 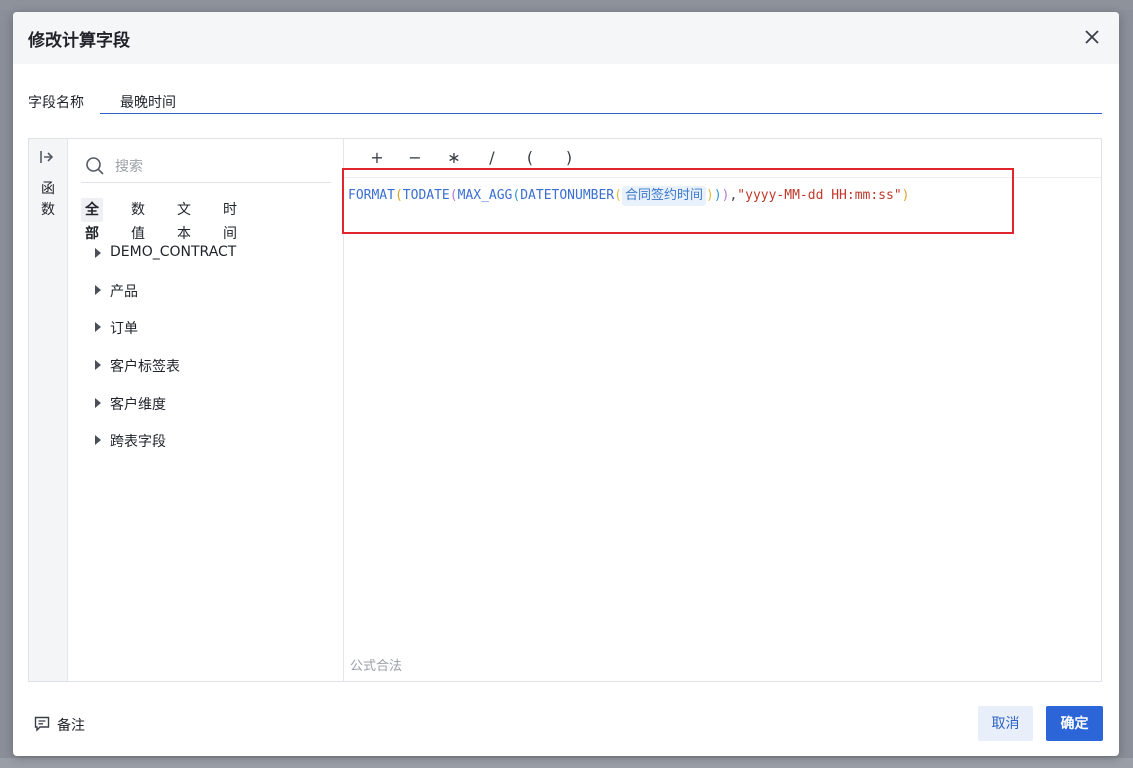 I want to click on tree-item-cross-table-fields: 跨表字段, so click(x=210, y=441).